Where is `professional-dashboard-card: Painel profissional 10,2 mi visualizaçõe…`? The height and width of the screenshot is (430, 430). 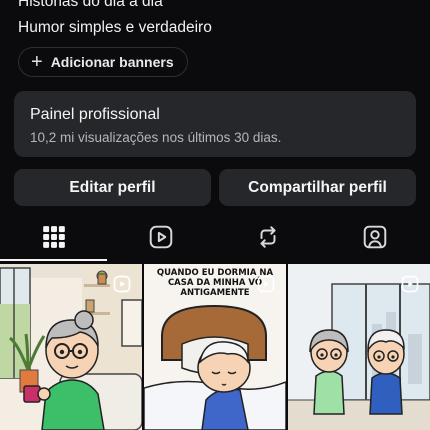
professional-dashboard-card: Painel profissional 10,2 mi visualizaçõe… is located at coordinates (215, 124).